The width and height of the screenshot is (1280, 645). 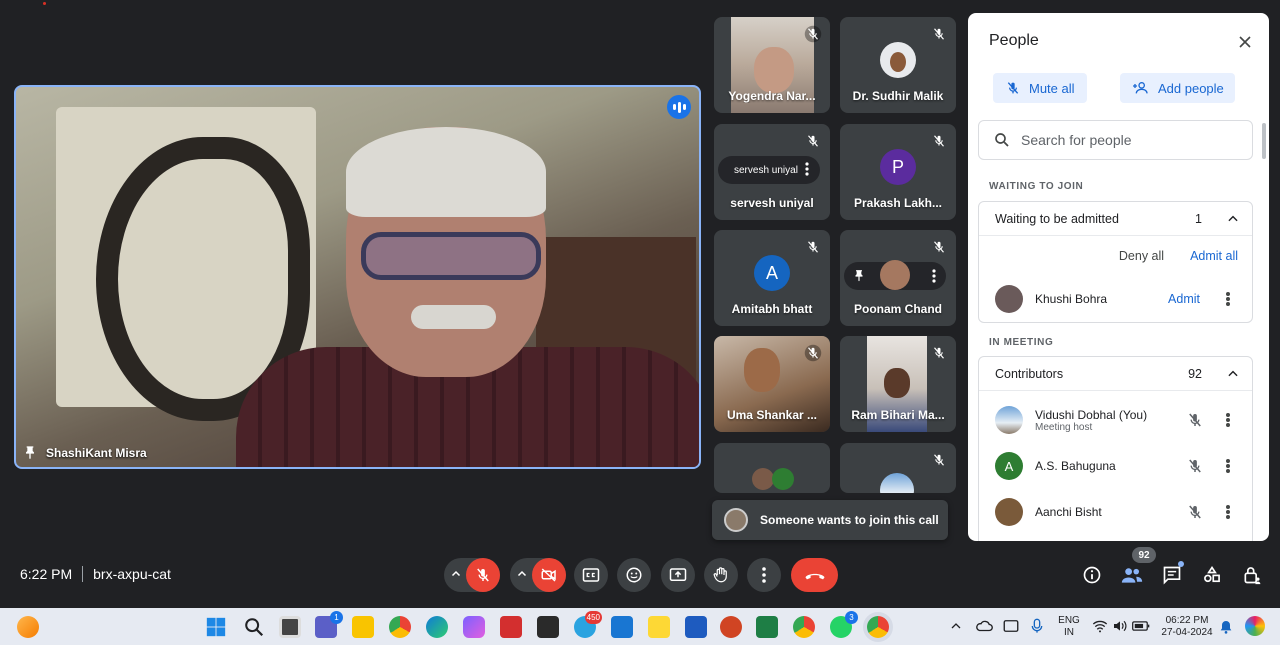 What do you see at coordinates (363, 627) in the screenshot?
I see `file-explorer-icon` at bounding box center [363, 627].